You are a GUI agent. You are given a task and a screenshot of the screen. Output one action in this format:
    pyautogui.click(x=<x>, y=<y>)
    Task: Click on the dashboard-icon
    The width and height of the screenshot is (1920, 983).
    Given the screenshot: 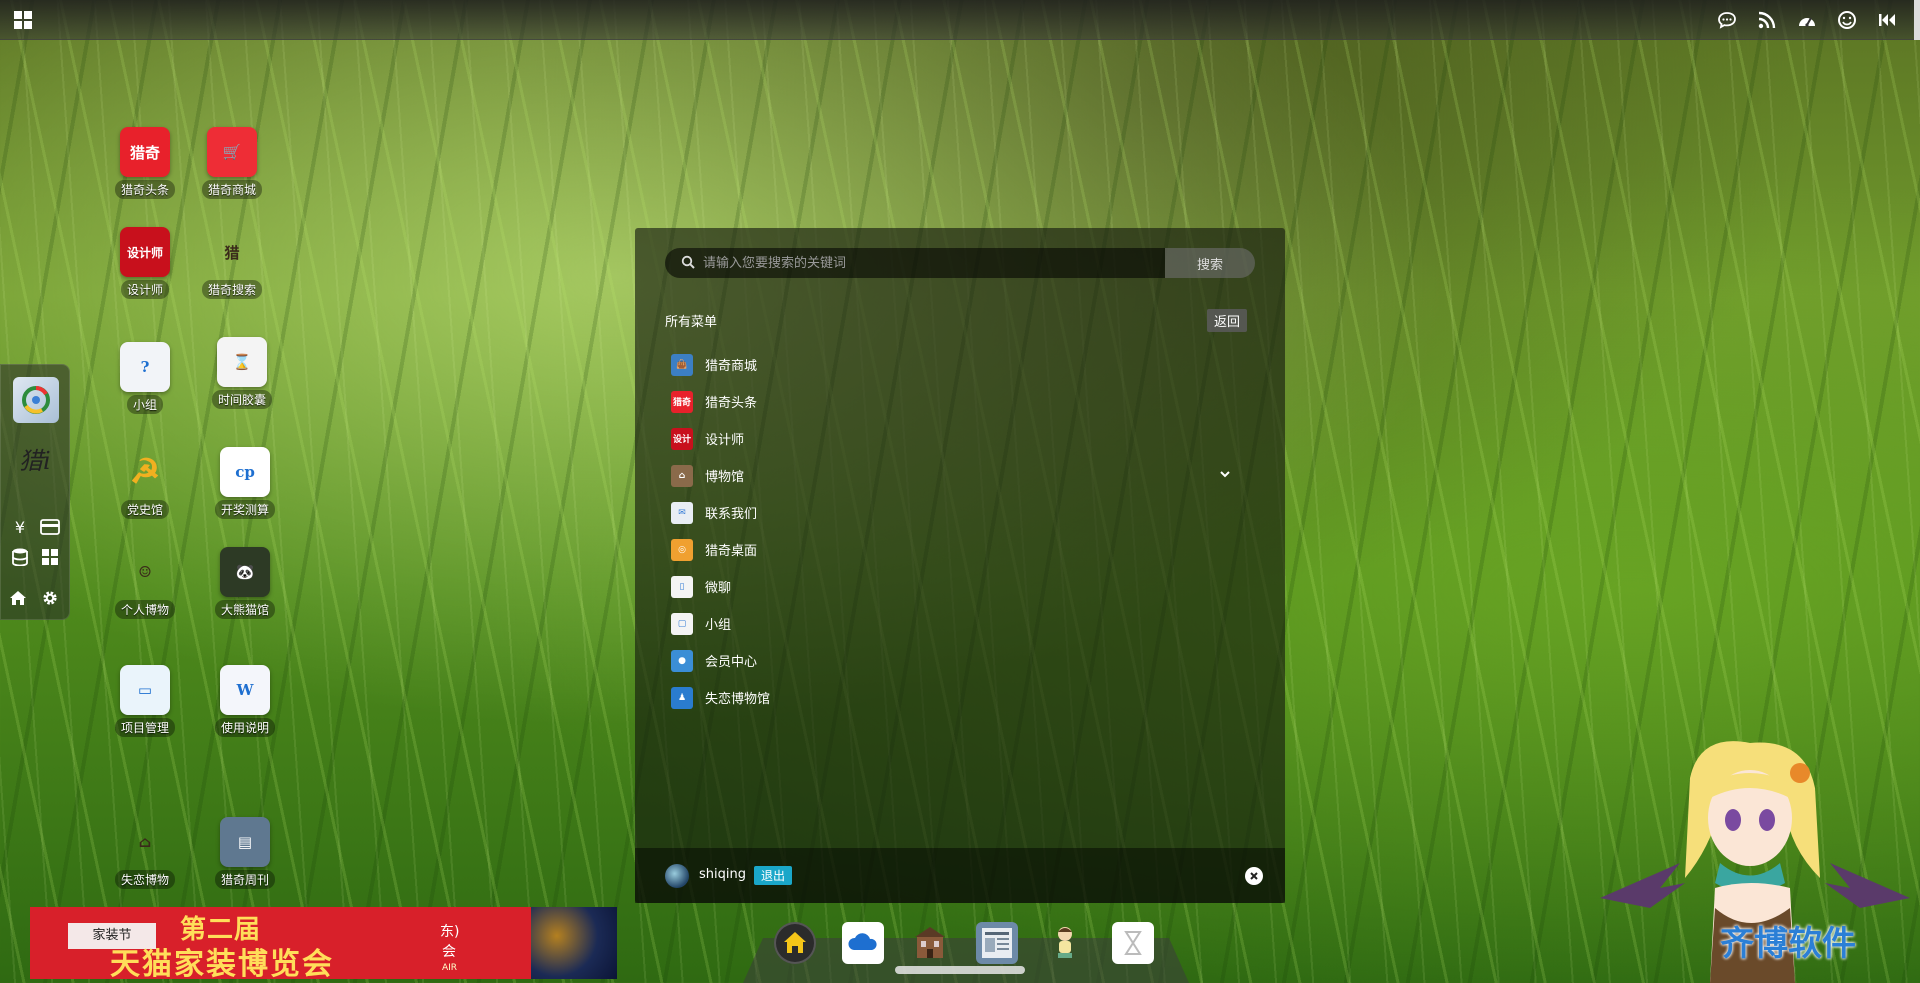 What is the action you would take?
    pyautogui.click(x=1807, y=20)
    